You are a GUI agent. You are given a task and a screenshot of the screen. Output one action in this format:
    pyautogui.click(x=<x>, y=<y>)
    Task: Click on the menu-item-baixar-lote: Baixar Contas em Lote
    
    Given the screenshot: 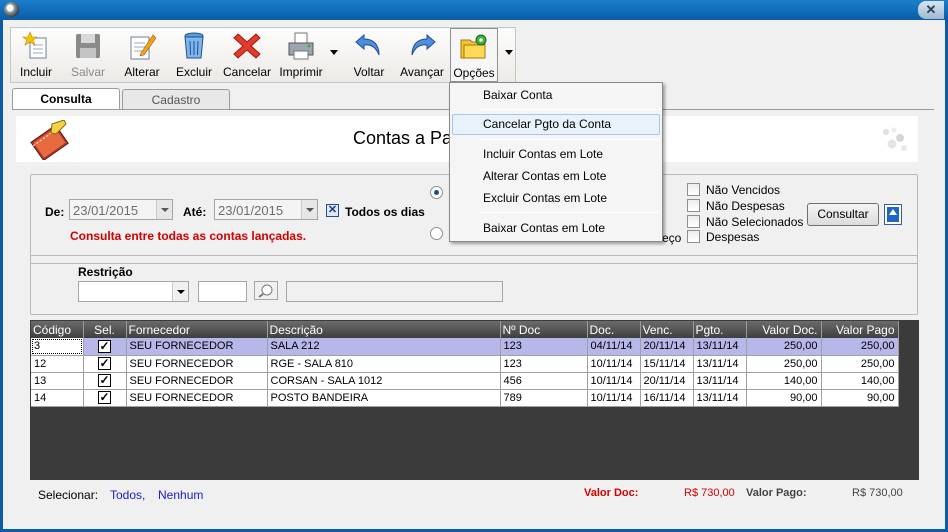 What is the action you would take?
    pyautogui.click(x=556, y=228)
    